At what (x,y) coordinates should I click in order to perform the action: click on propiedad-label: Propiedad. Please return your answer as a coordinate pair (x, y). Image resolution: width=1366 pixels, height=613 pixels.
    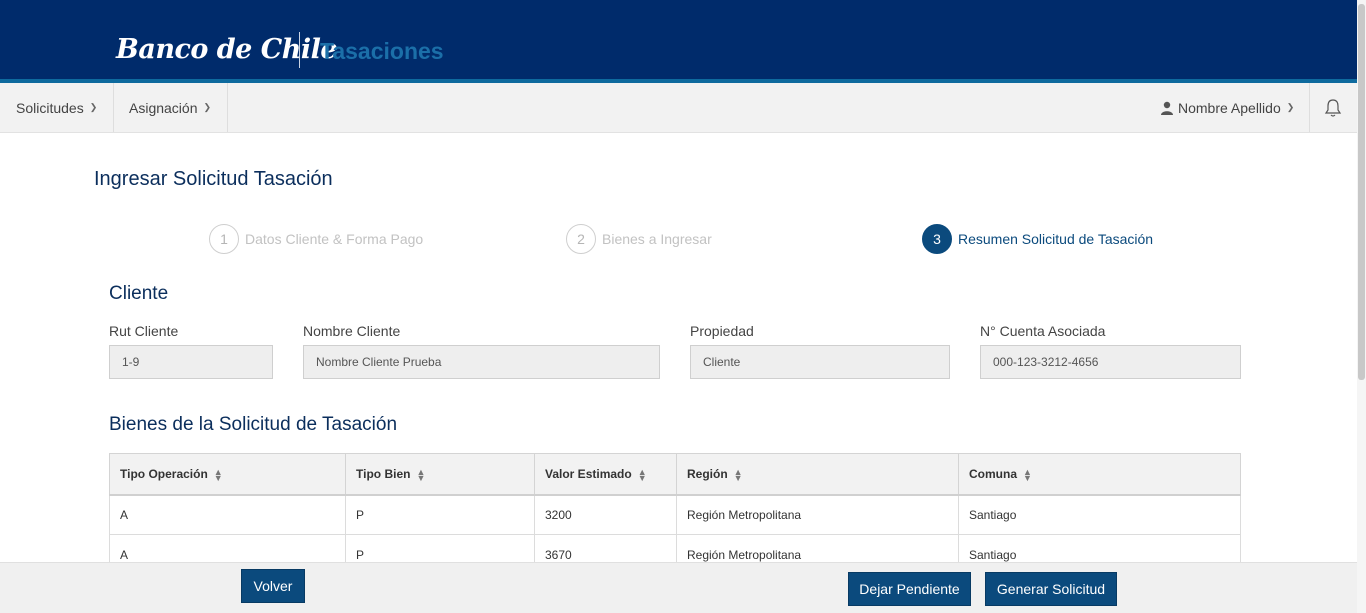
    Looking at the image, I should click on (722, 331).